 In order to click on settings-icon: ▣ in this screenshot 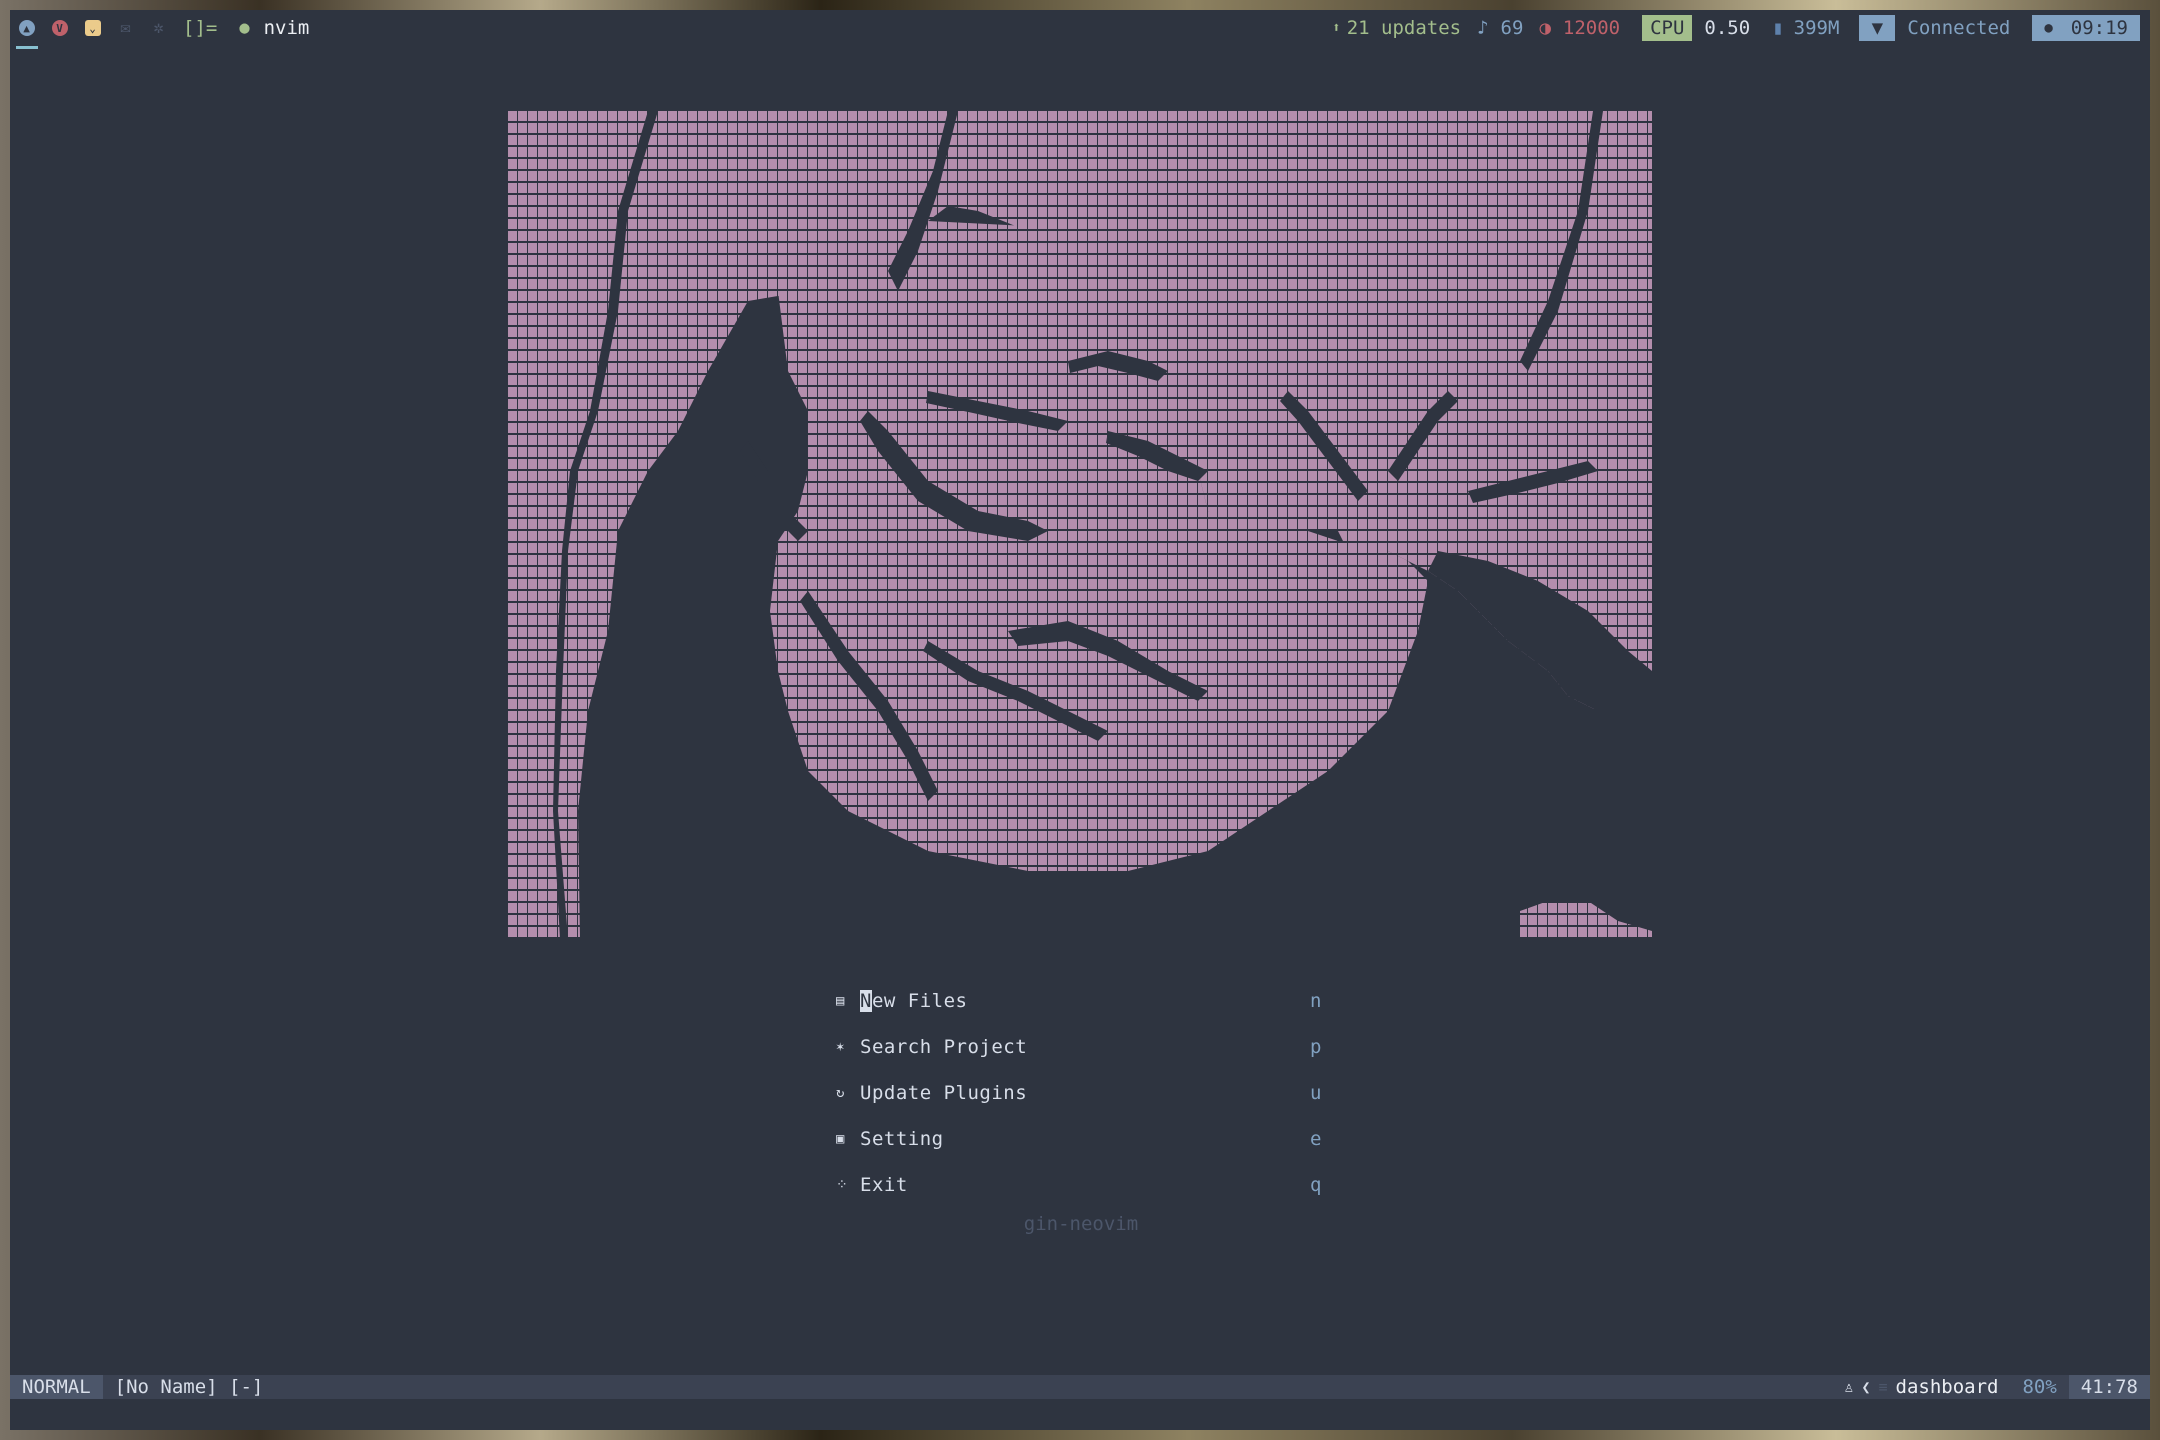, I will do `click(840, 1139)`.